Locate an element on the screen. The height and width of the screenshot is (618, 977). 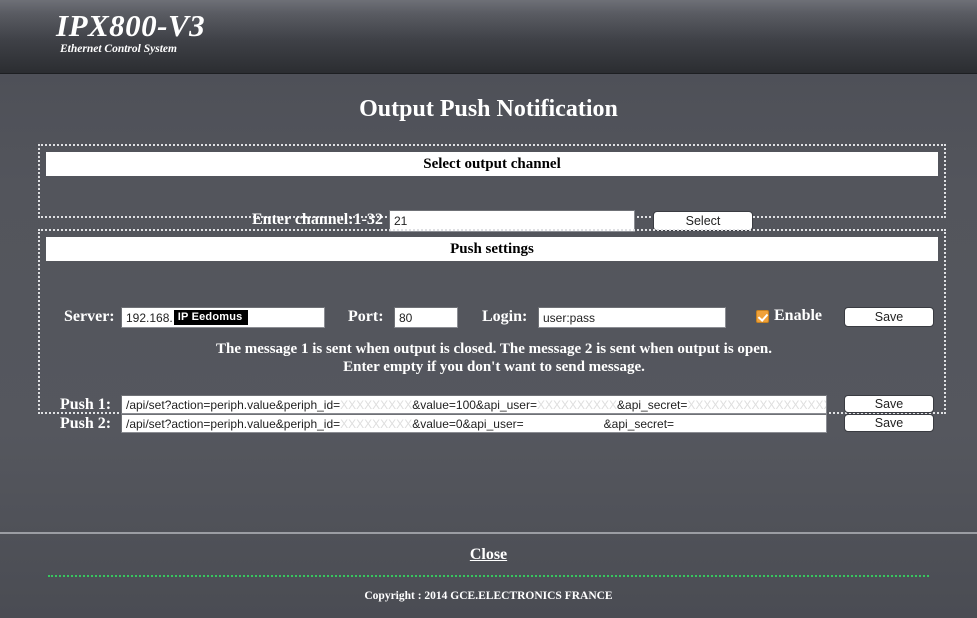
footer-green-rule is located at coordinates (488, 576).